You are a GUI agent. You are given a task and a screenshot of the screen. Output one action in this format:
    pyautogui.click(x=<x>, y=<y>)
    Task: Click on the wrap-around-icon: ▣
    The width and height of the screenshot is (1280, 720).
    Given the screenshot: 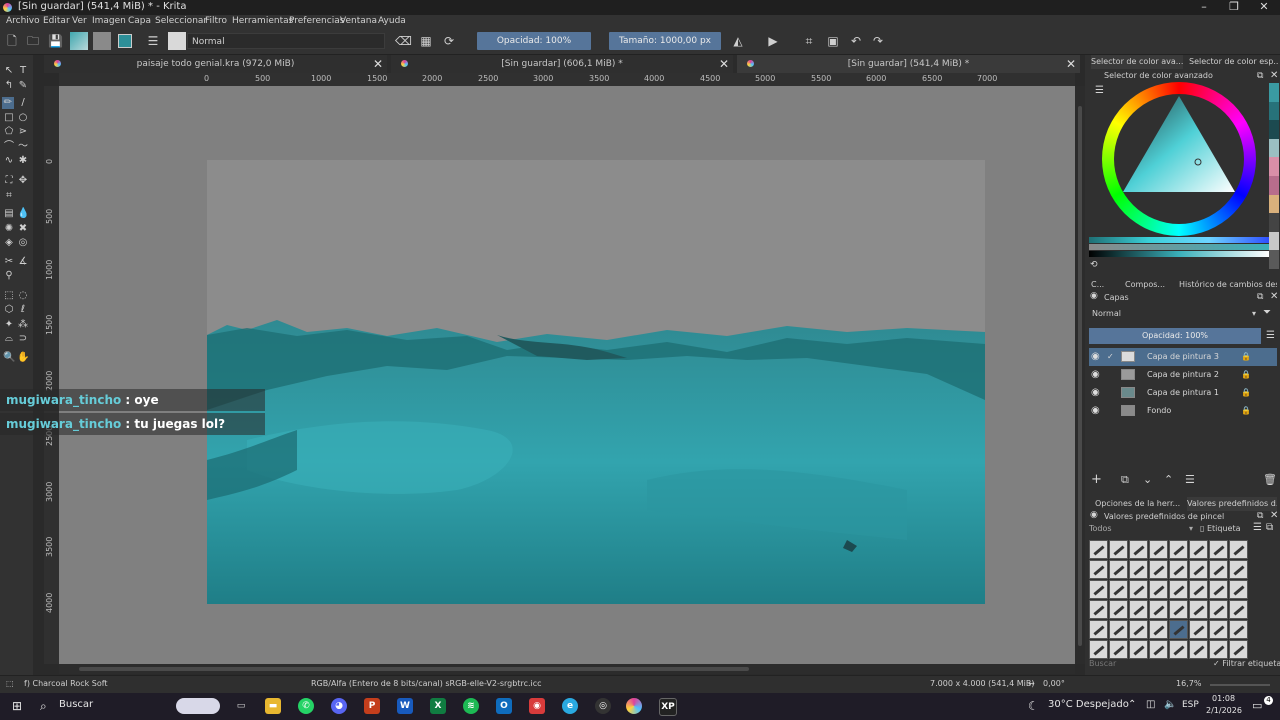 What is the action you would take?
    pyautogui.click(x=833, y=41)
    